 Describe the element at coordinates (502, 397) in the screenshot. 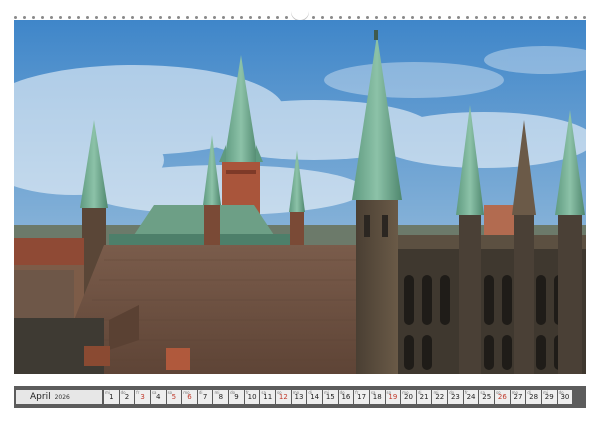

I see `day-cell: so 26` at that location.